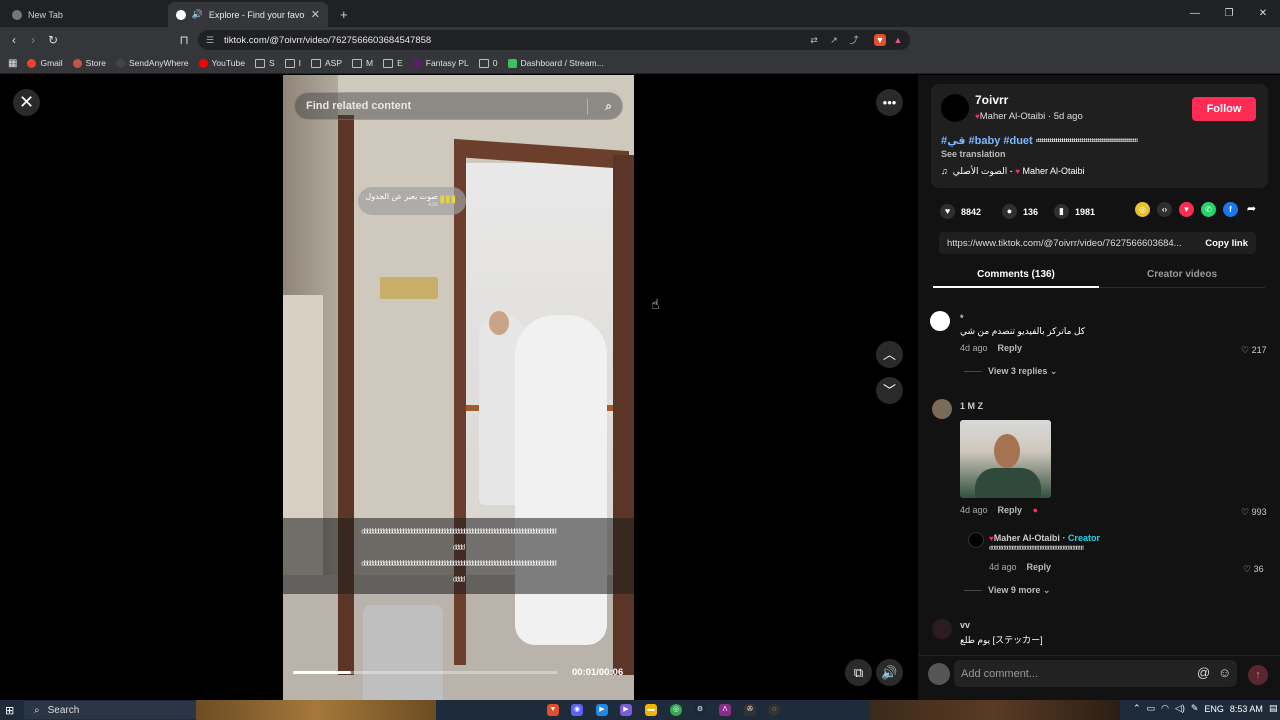  Describe the element at coordinates (14, 40) in the screenshot. I see `back-icon: ‹` at that location.